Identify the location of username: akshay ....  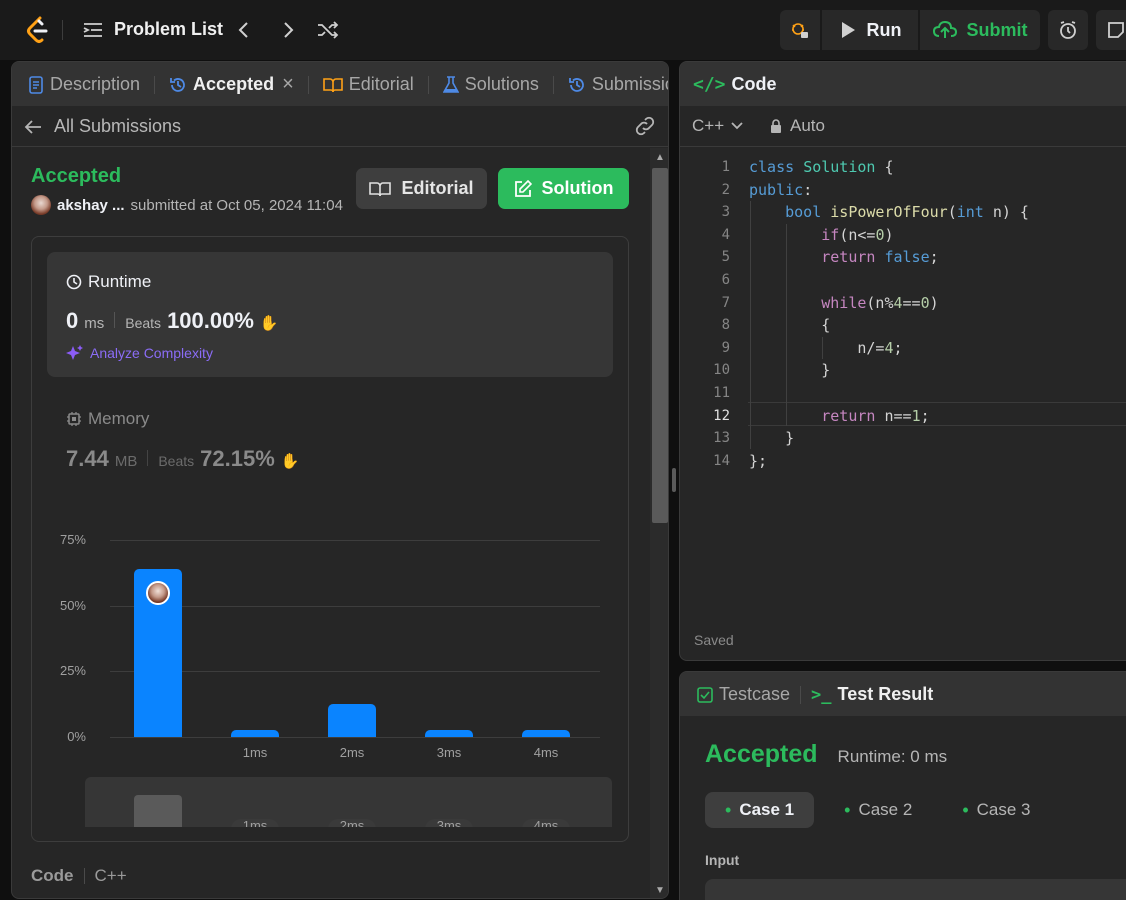
(91, 205).